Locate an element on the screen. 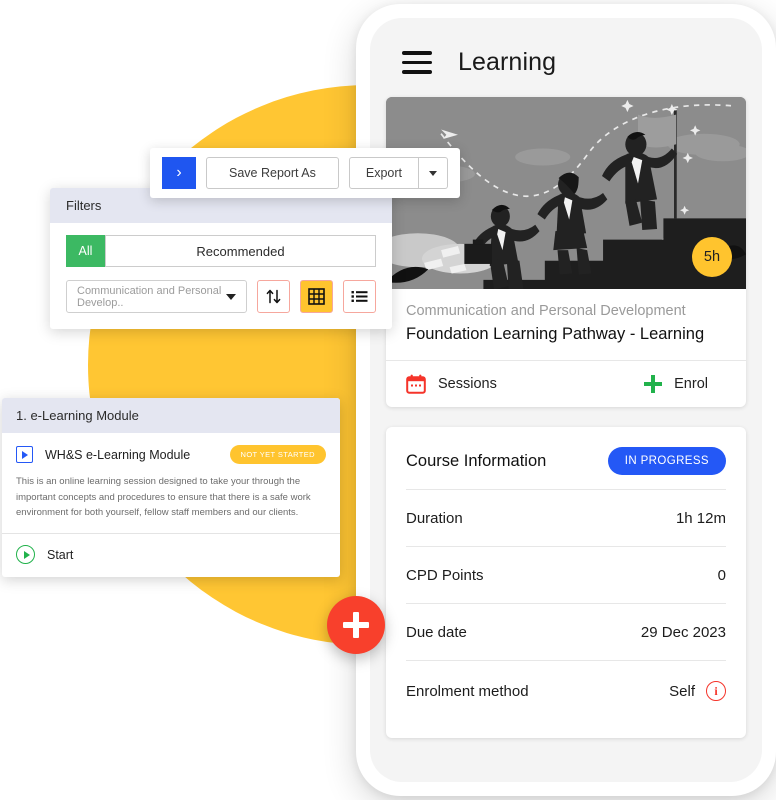 The height and width of the screenshot is (800, 776). play-square-icon is located at coordinates (24, 454).